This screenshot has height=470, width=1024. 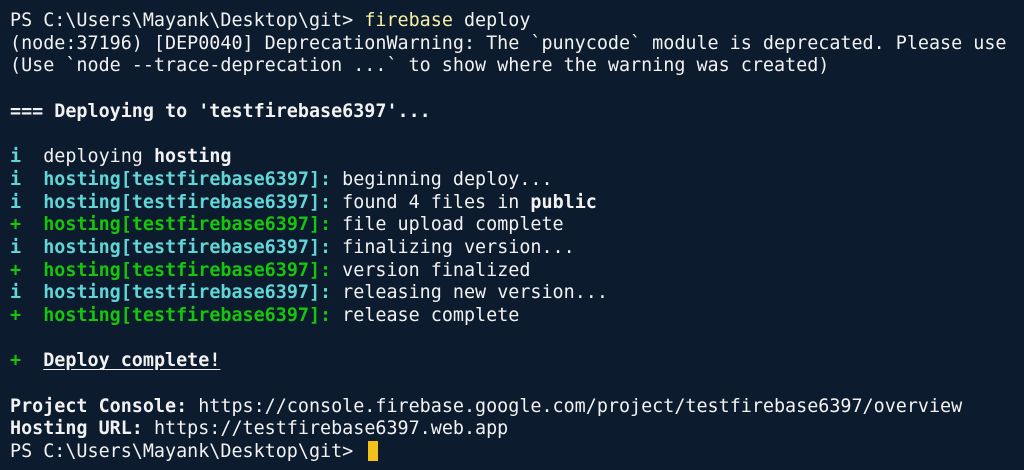 I want to click on step-message: file upload complete, so click(x=447, y=225).